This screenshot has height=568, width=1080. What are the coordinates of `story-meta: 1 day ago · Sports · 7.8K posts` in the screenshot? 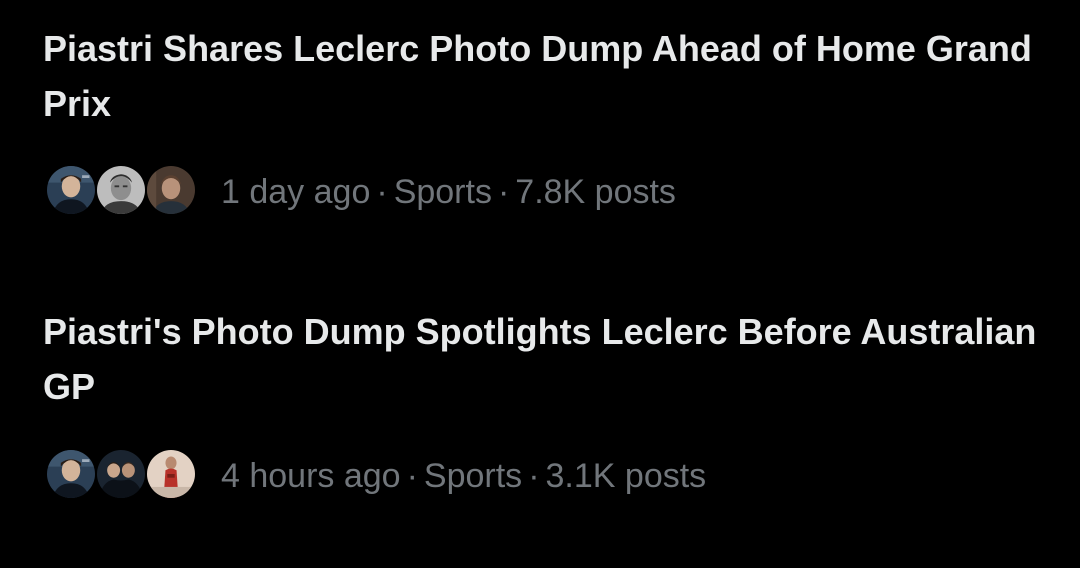 It's located at (359, 192).